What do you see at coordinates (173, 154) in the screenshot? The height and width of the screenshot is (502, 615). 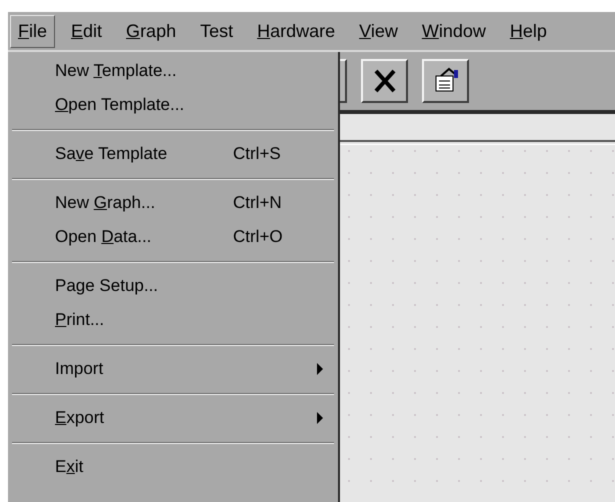 I see `menu-item: Save Template Ctrl+S` at bounding box center [173, 154].